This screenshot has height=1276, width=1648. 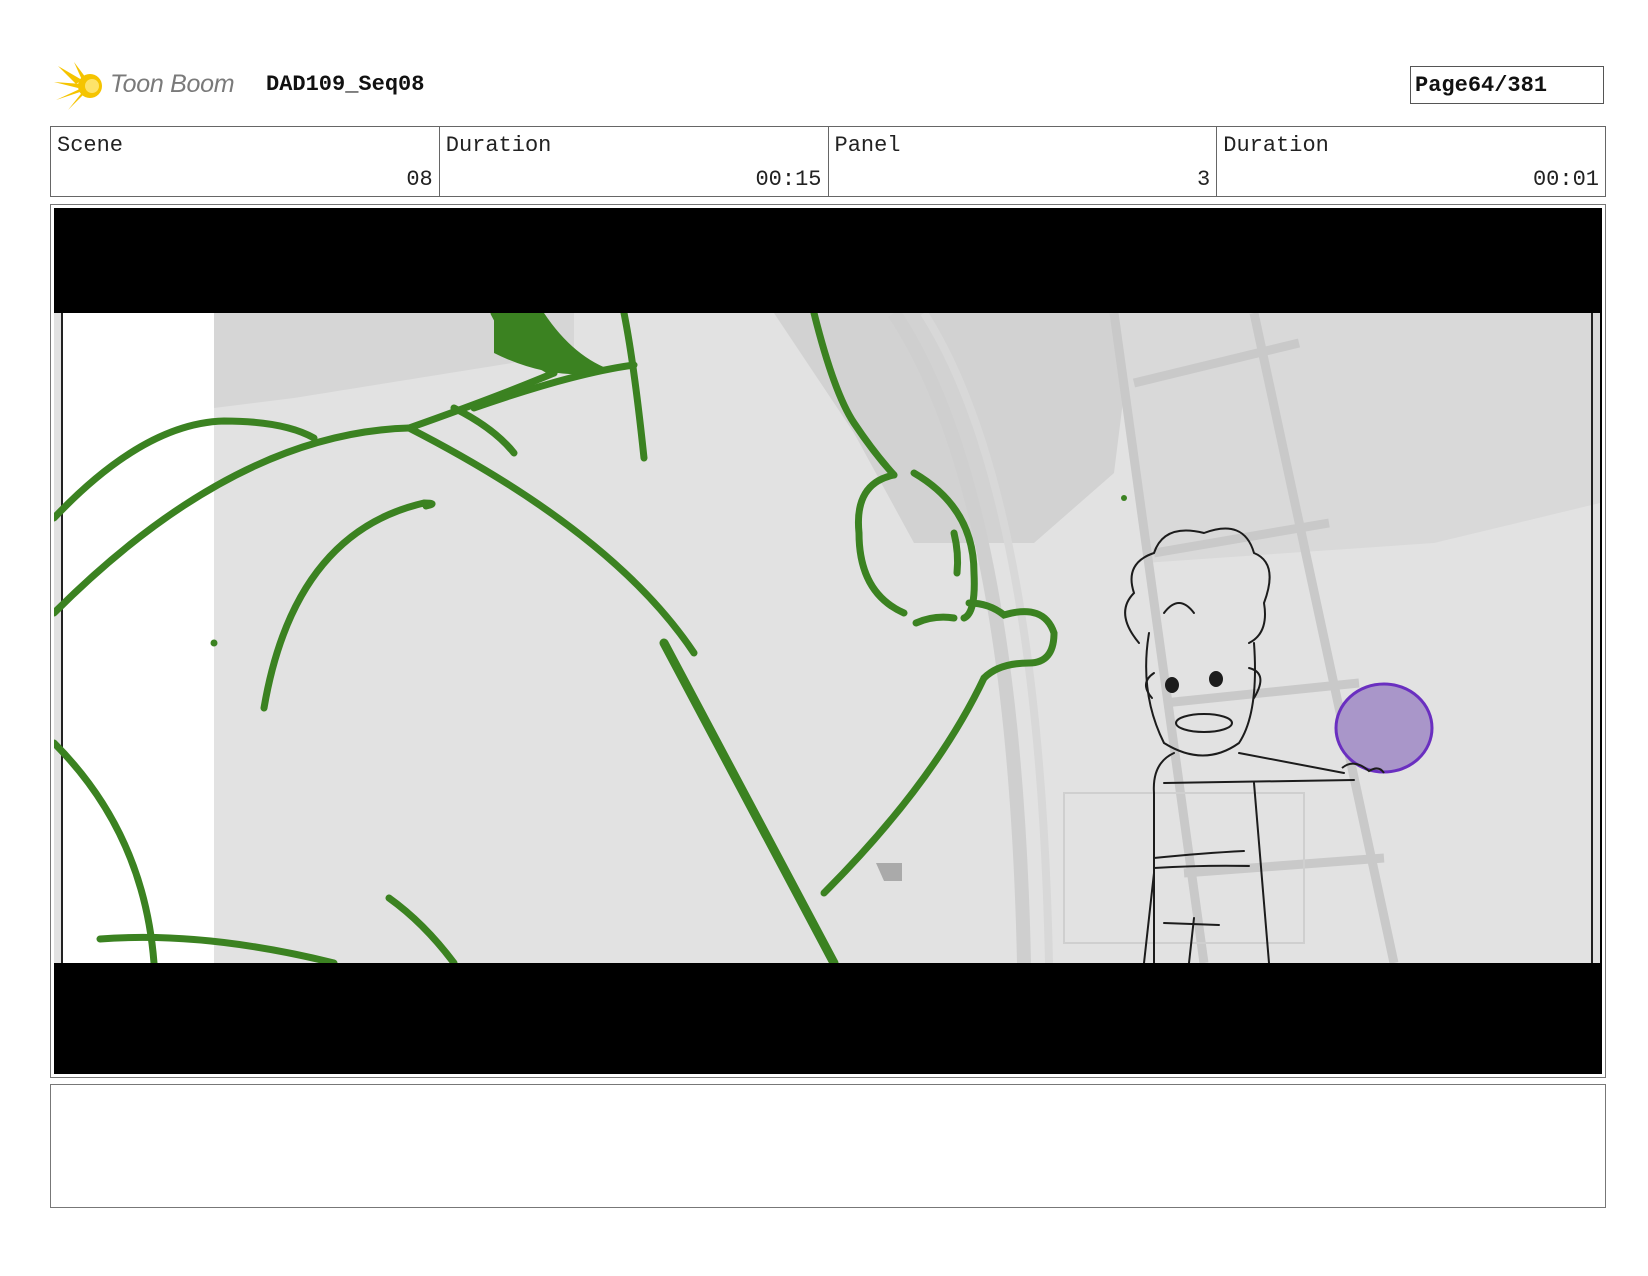 I want to click on scene-duration-label: Duration, so click(x=498, y=145).